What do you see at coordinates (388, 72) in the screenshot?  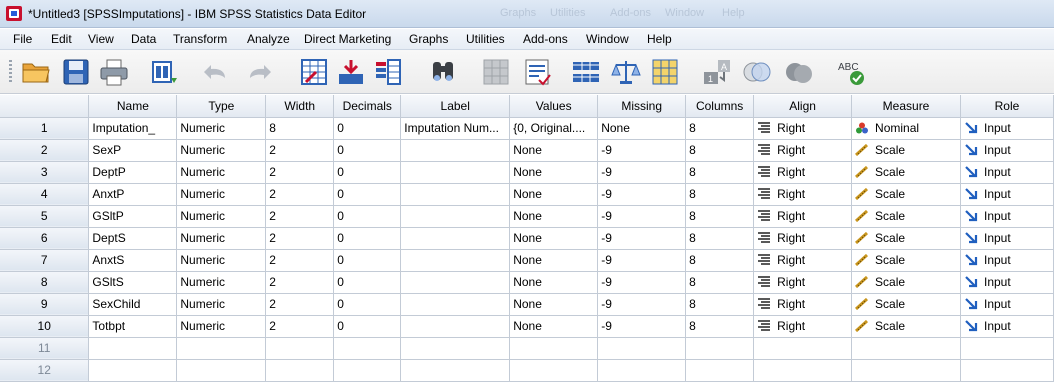 I see `variables-icon` at bounding box center [388, 72].